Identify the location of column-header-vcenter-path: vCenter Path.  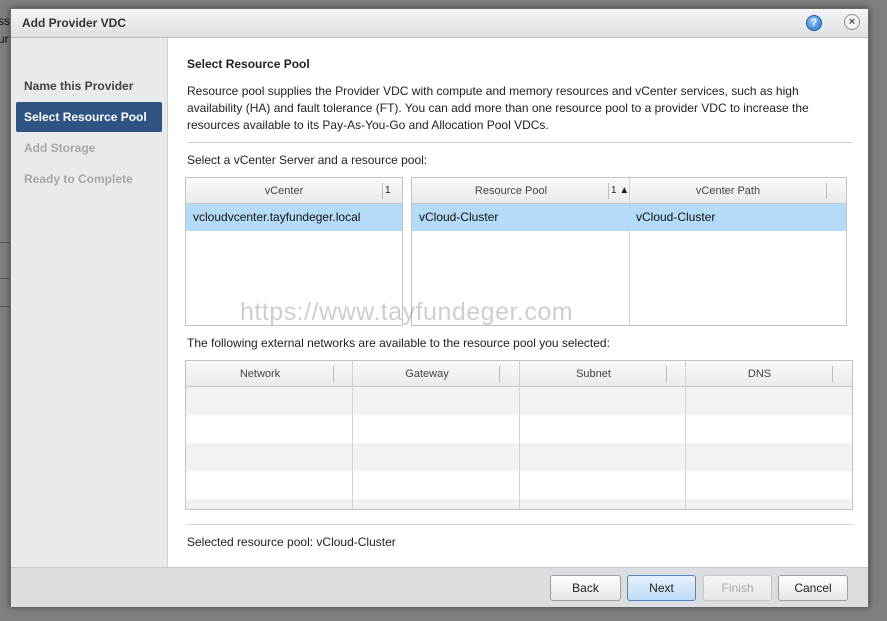
(728, 191).